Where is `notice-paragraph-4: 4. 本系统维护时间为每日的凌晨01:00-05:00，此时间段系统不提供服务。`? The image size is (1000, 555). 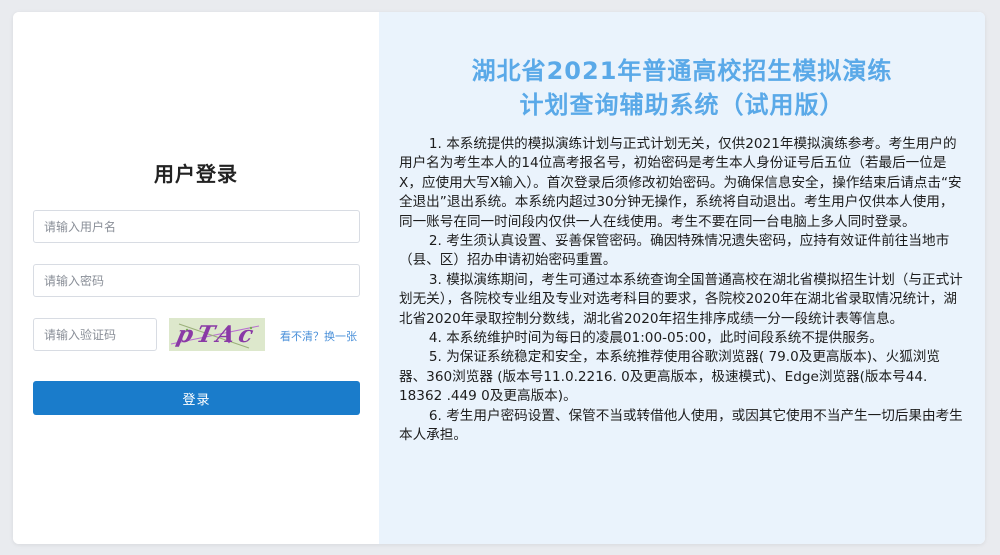 notice-paragraph-4: 4. 本系统维护时间为每日的凌晨01:00-05:00，此时间段系统不提供服务。 is located at coordinates (655, 338).